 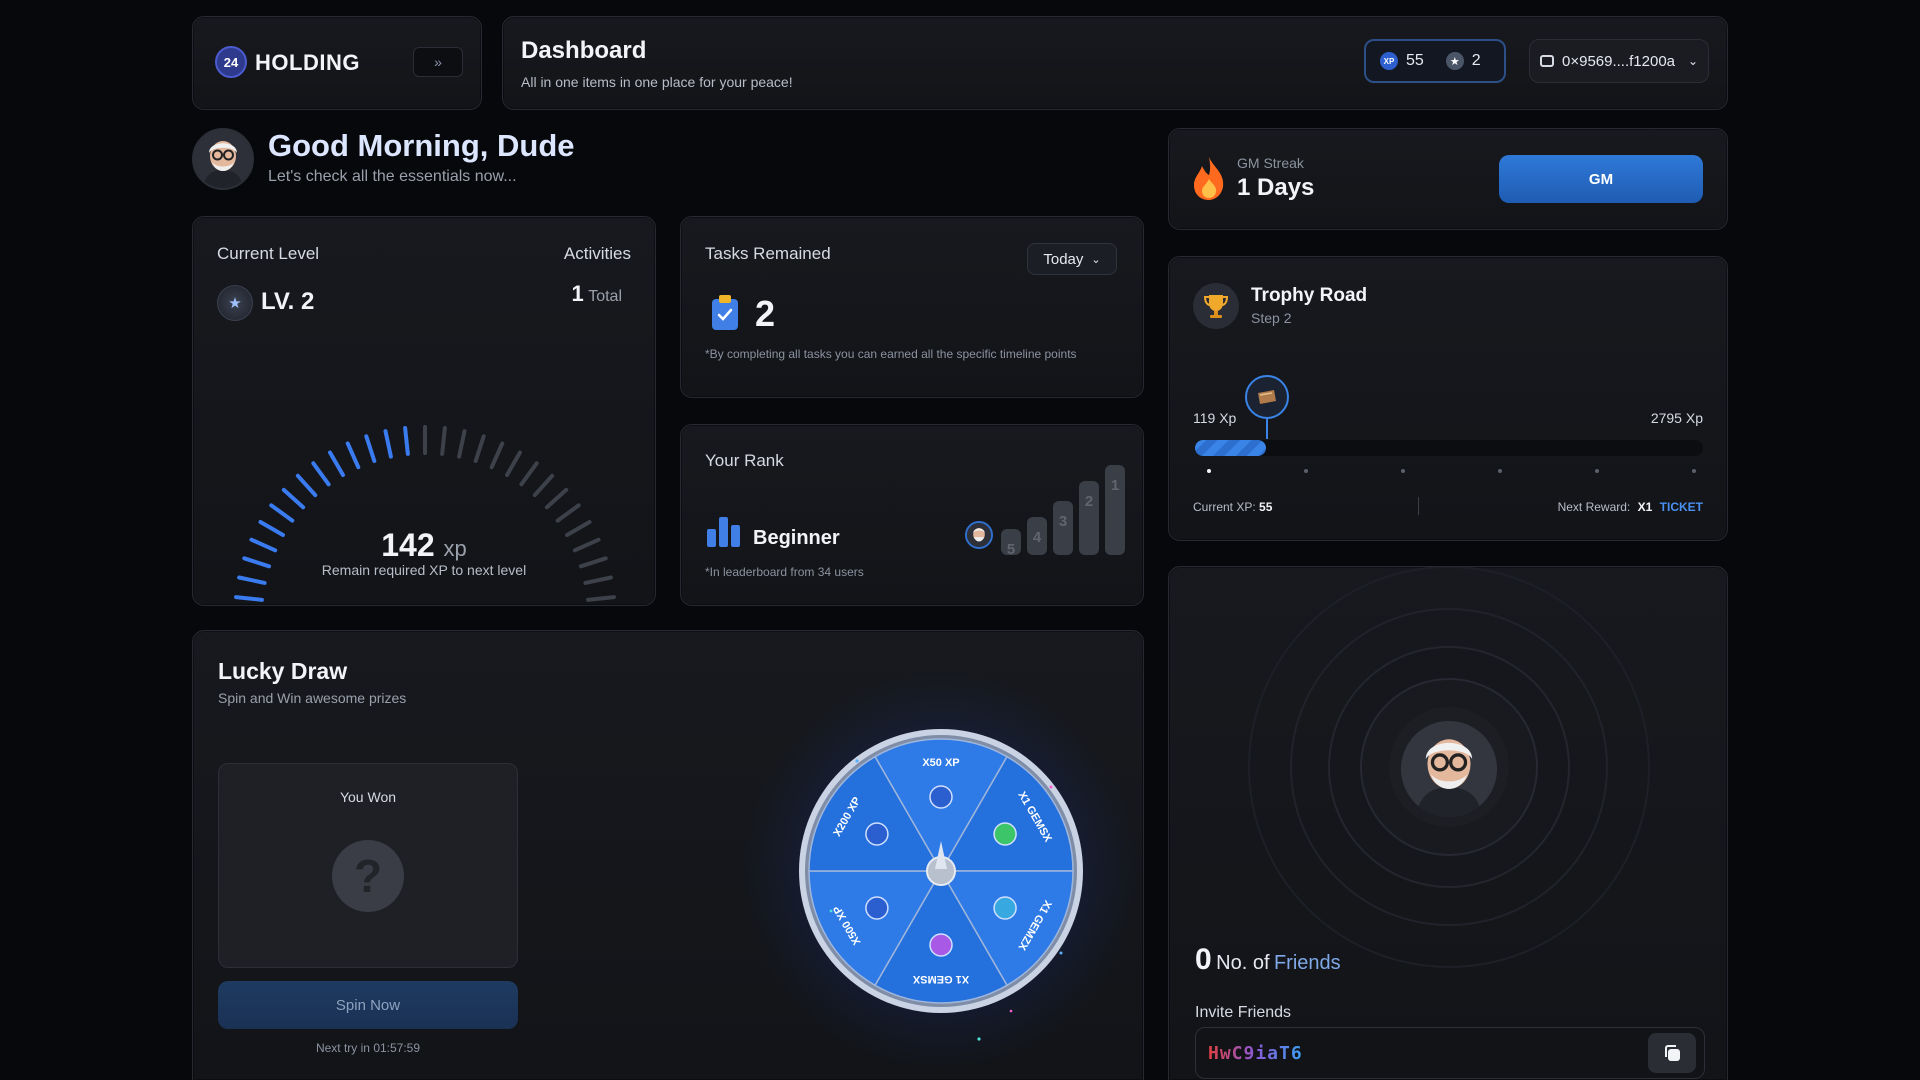 I want to click on friends-label-highlight: Friends, so click(x=1307, y=963).